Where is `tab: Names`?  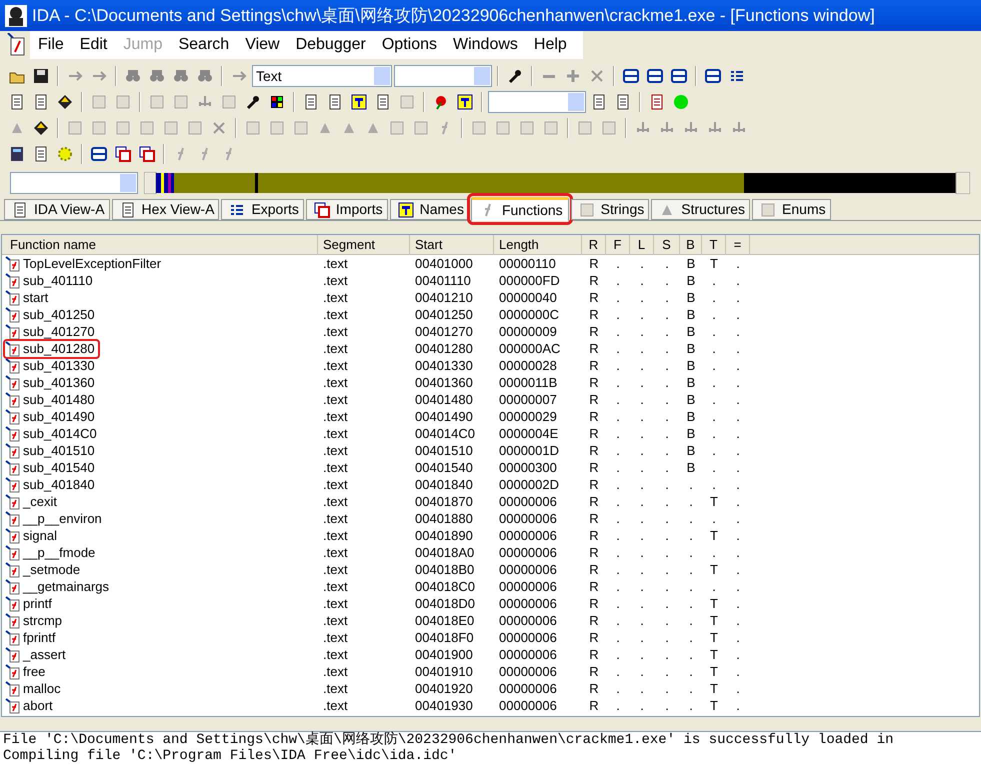
tab: Names is located at coordinates (429, 209).